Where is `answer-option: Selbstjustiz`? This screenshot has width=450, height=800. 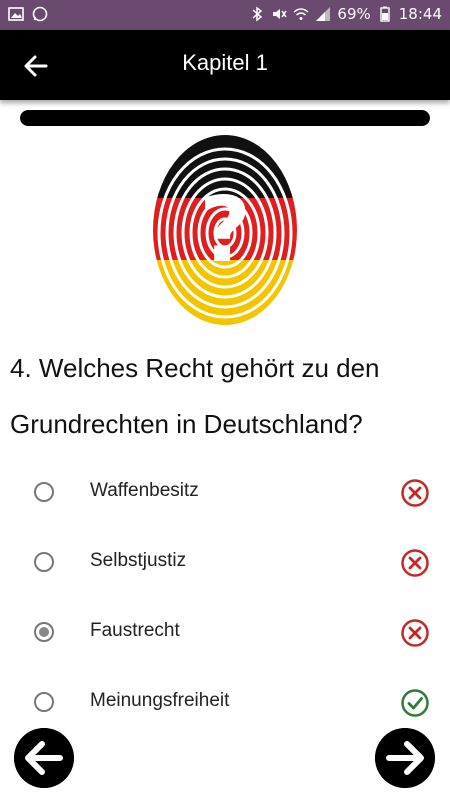
answer-option: Selbstjustiz is located at coordinates (225, 563).